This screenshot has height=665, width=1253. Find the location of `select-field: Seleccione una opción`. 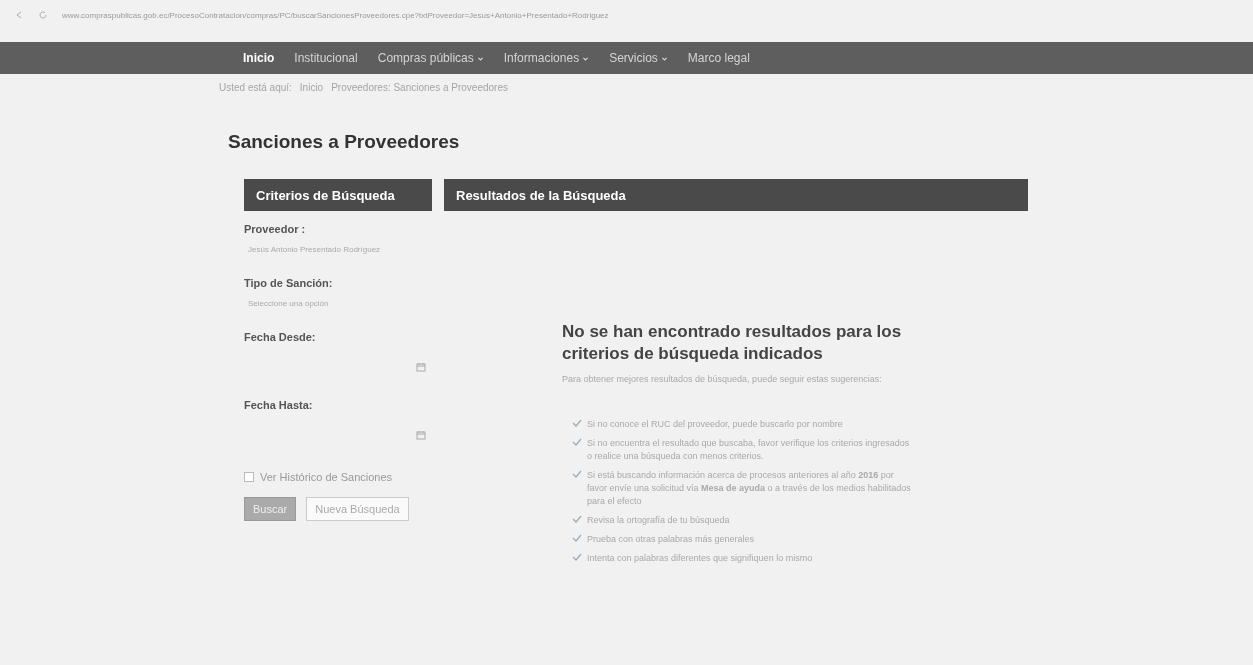

select-field: Seleccione una opción is located at coordinates (371, 305).